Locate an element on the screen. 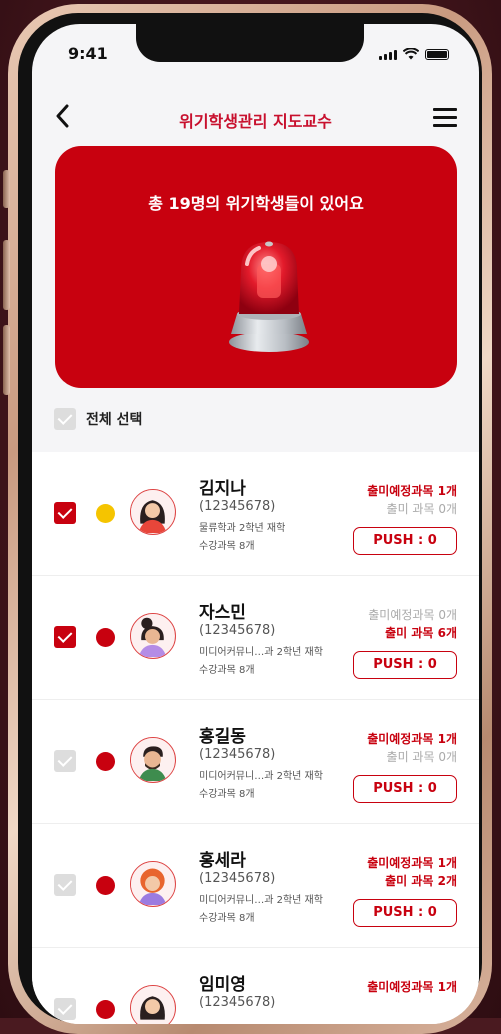 This screenshot has width=501, height=1034. student-row: 임미영 (12345678) 출미예정과목 1개 is located at coordinates (255, 986).